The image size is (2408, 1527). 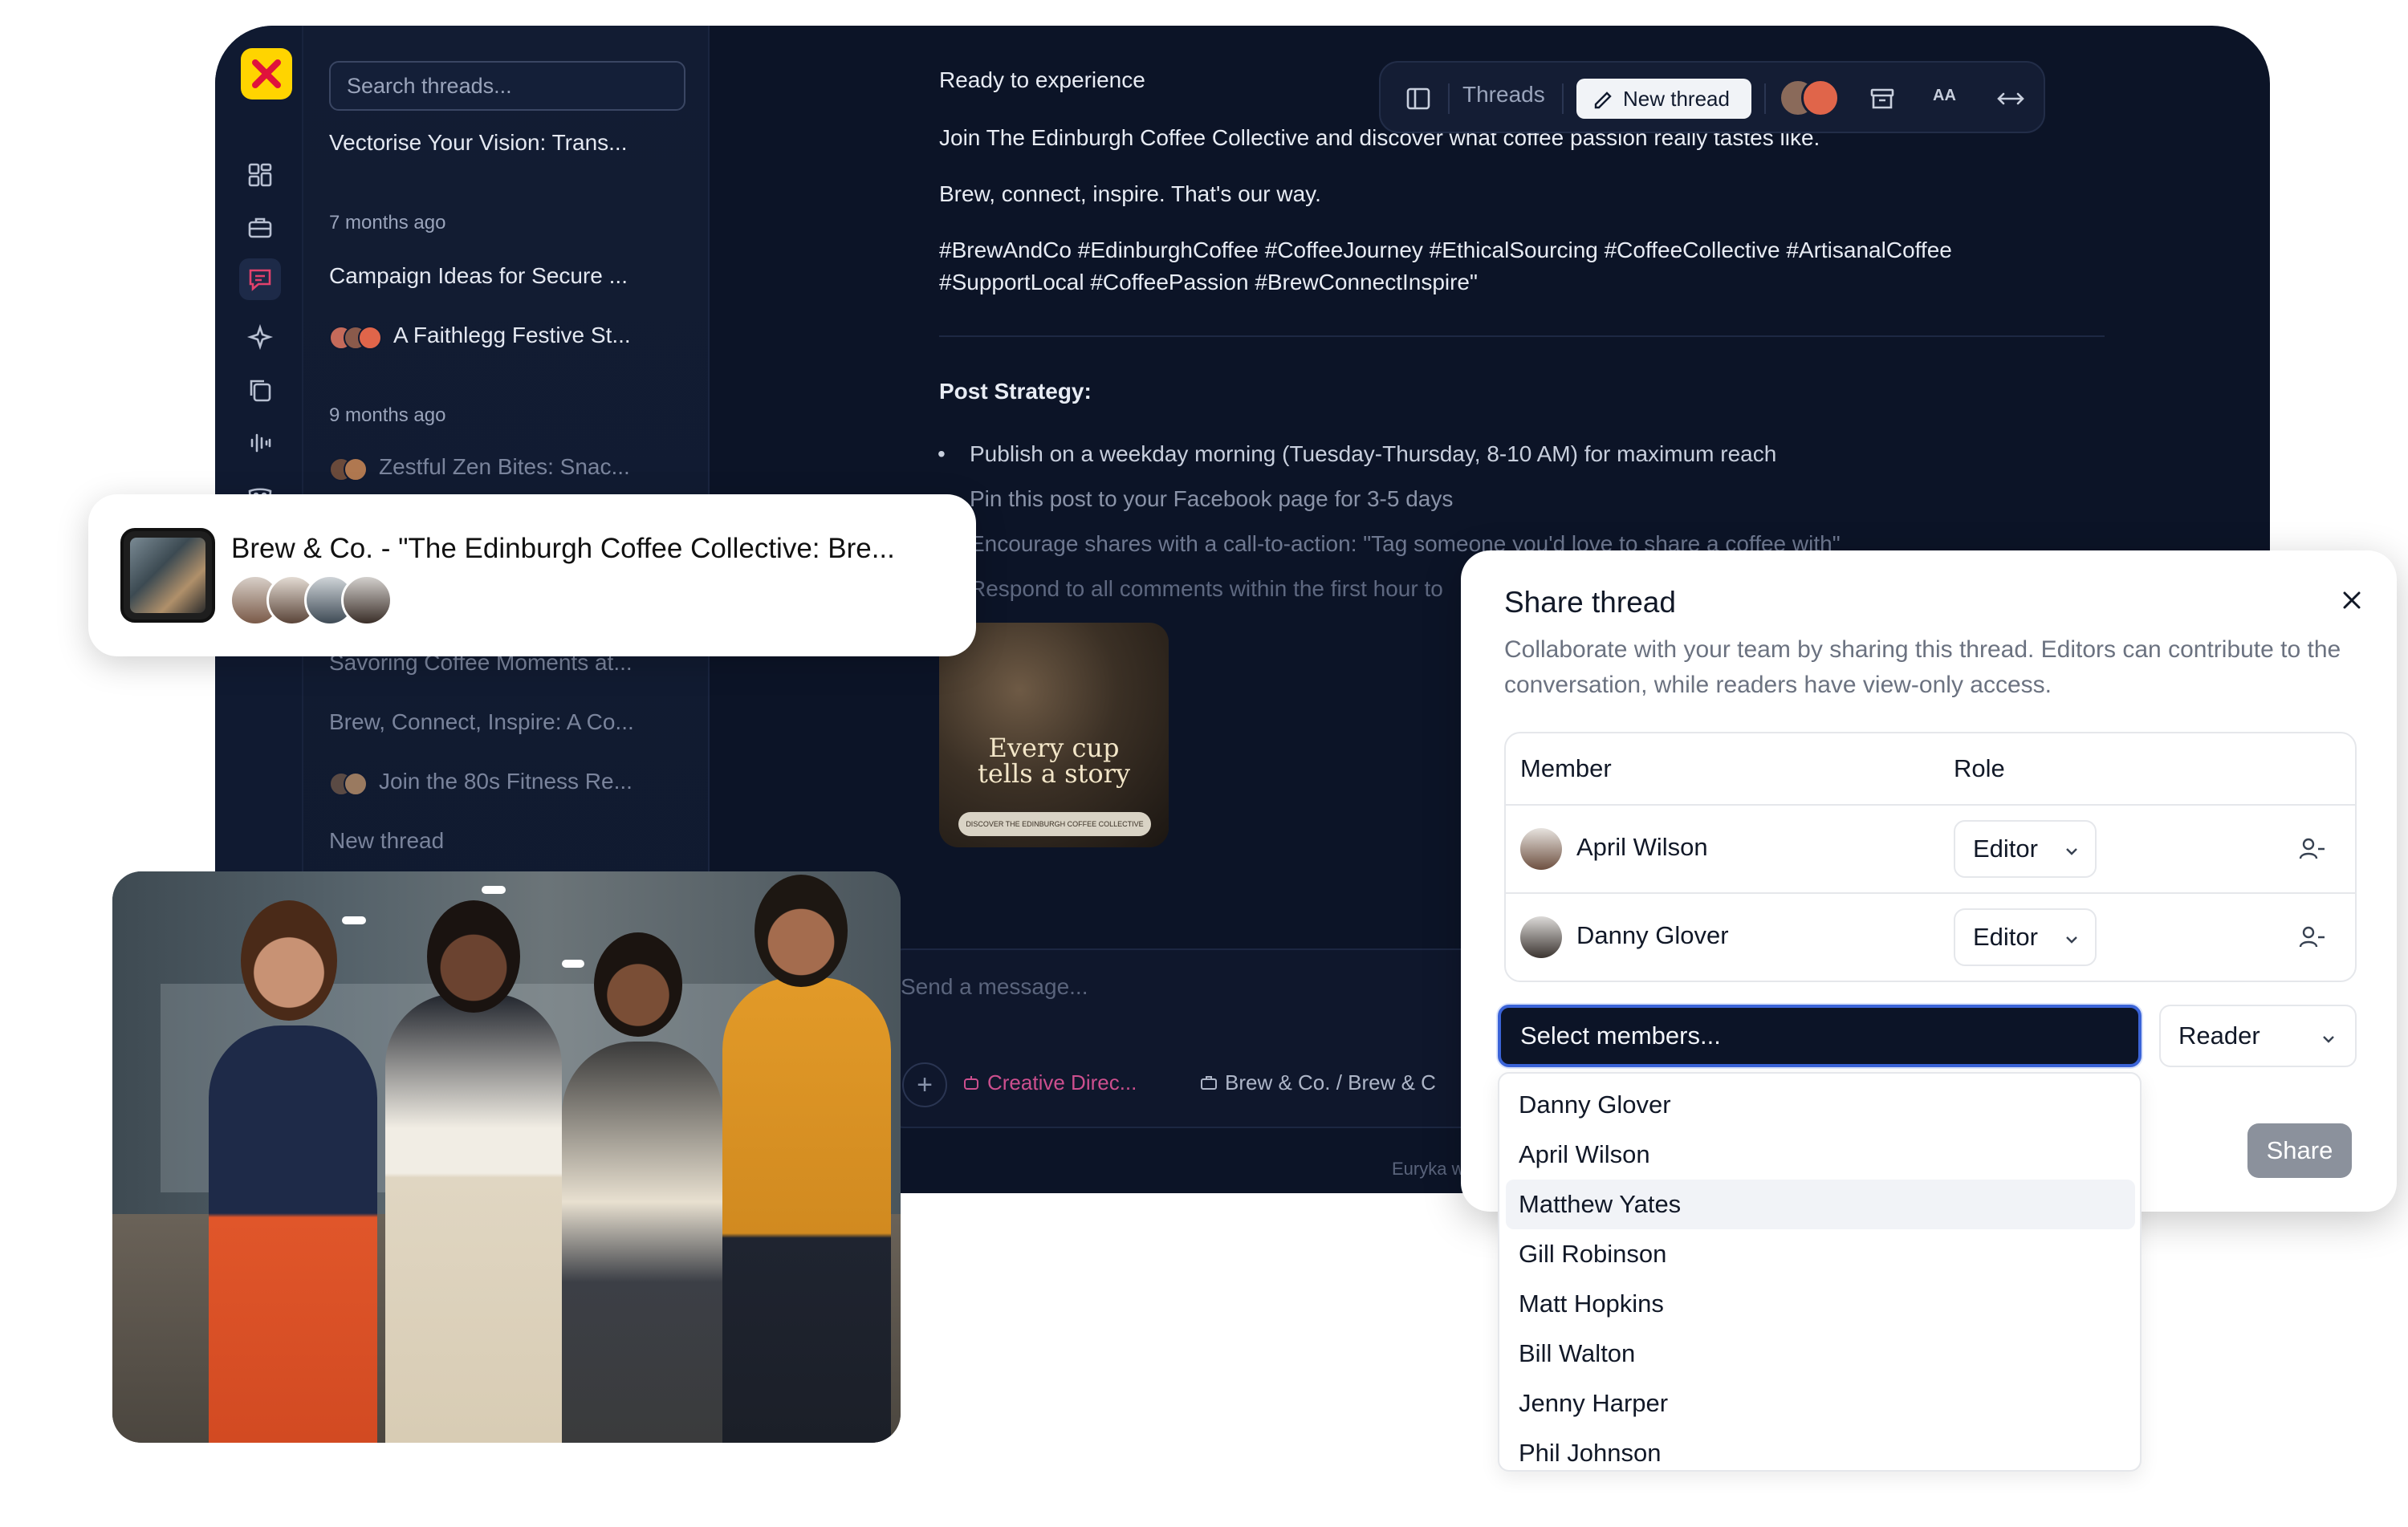 I want to click on divider, so click(x=1522, y=336).